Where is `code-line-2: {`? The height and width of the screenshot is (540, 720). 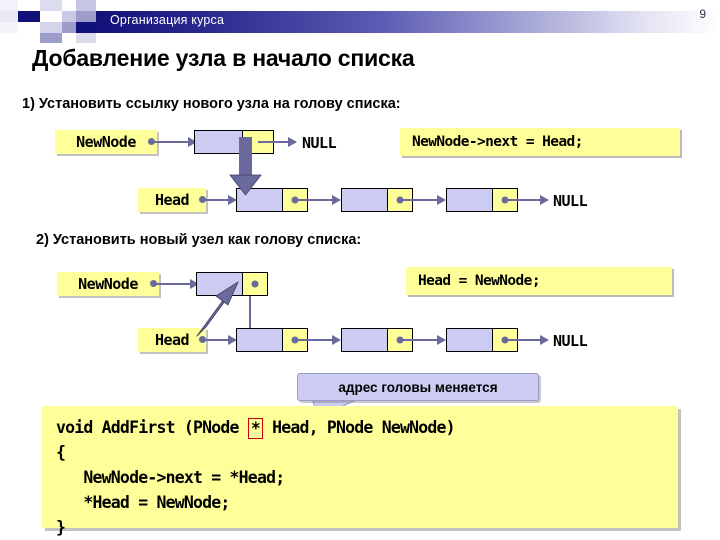
code-line-2: { is located at coordinates (61, 452).